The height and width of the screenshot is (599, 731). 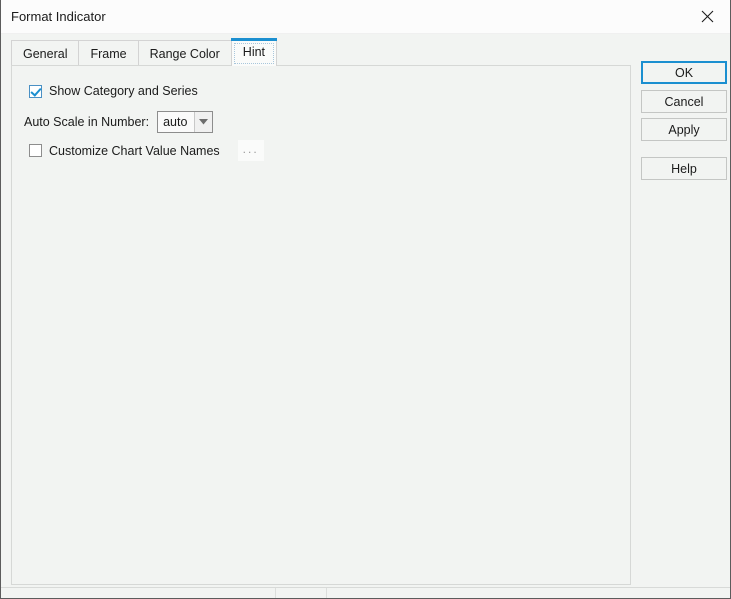 I want to click on tab-general-label: General, so click(x=45, y=53).